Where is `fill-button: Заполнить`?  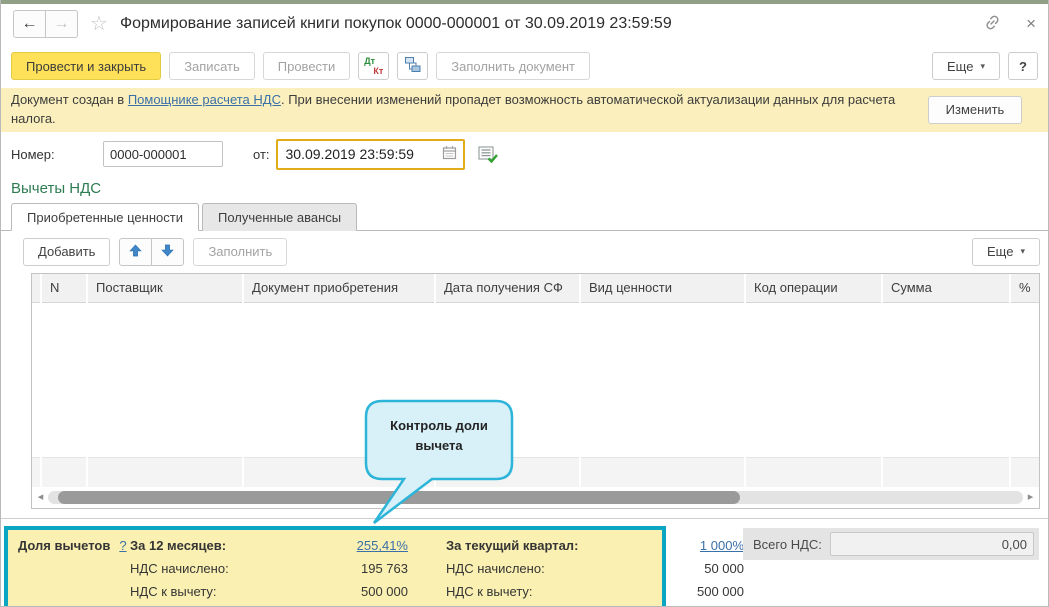 fill-button: Заполнить is located at coordinates (240, 251).